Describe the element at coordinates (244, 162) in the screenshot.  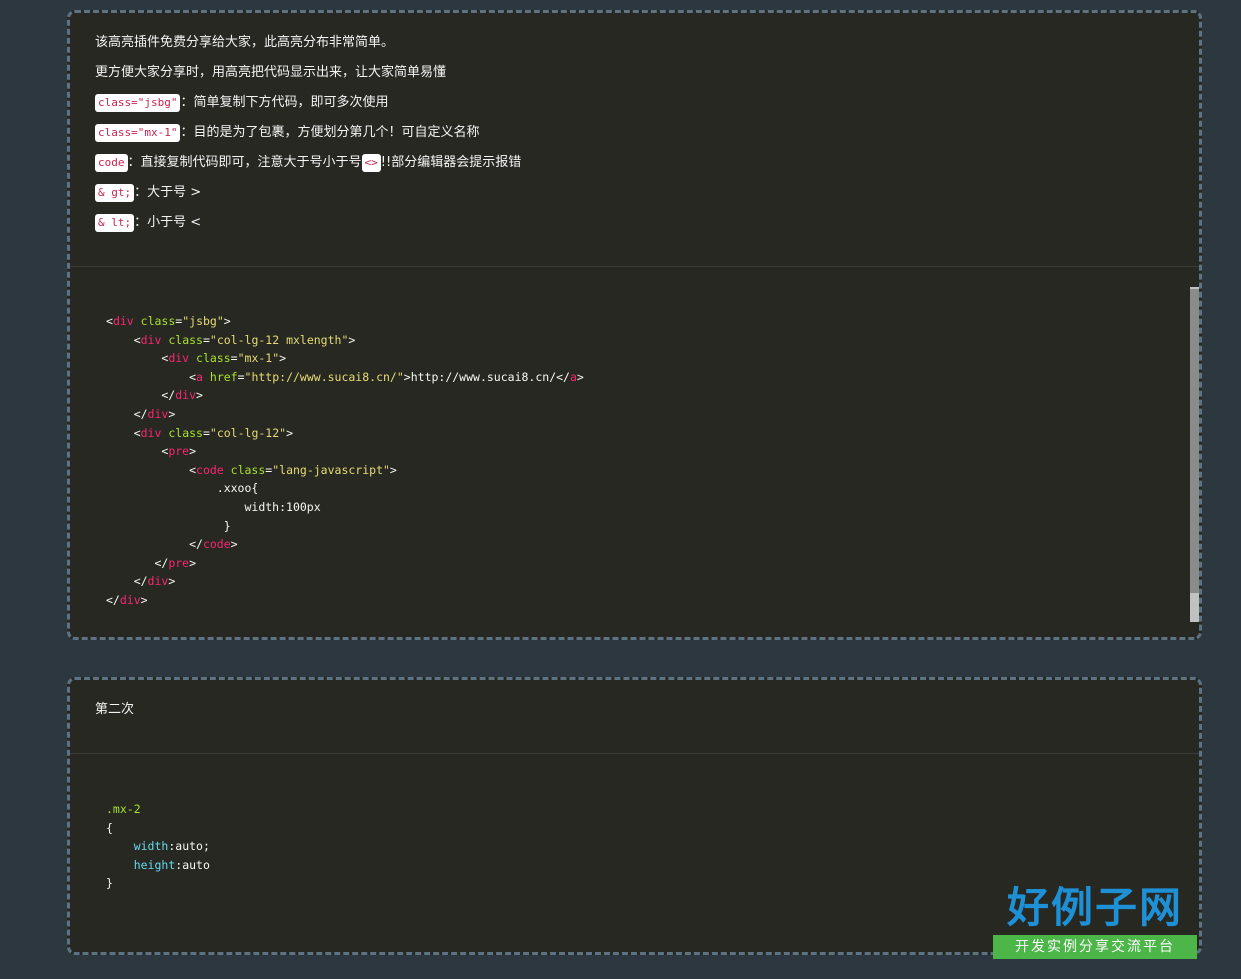
I see `description-text: ：直接复制代码即可，注意大于号小于号` at that location.